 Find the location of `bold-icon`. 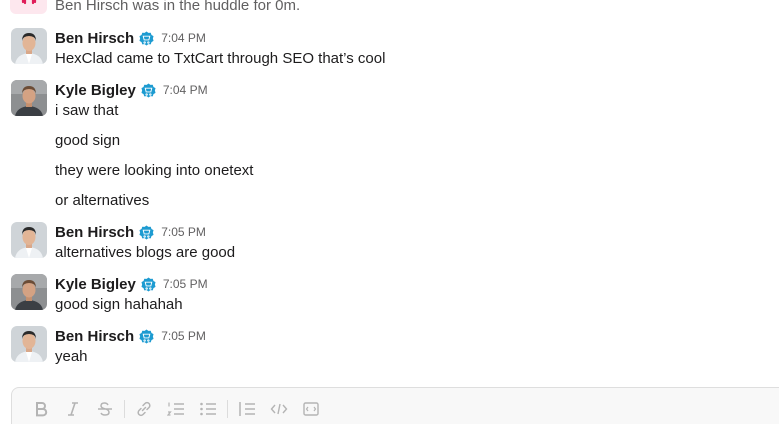

bold-icon is located at coordinates (41, 409).